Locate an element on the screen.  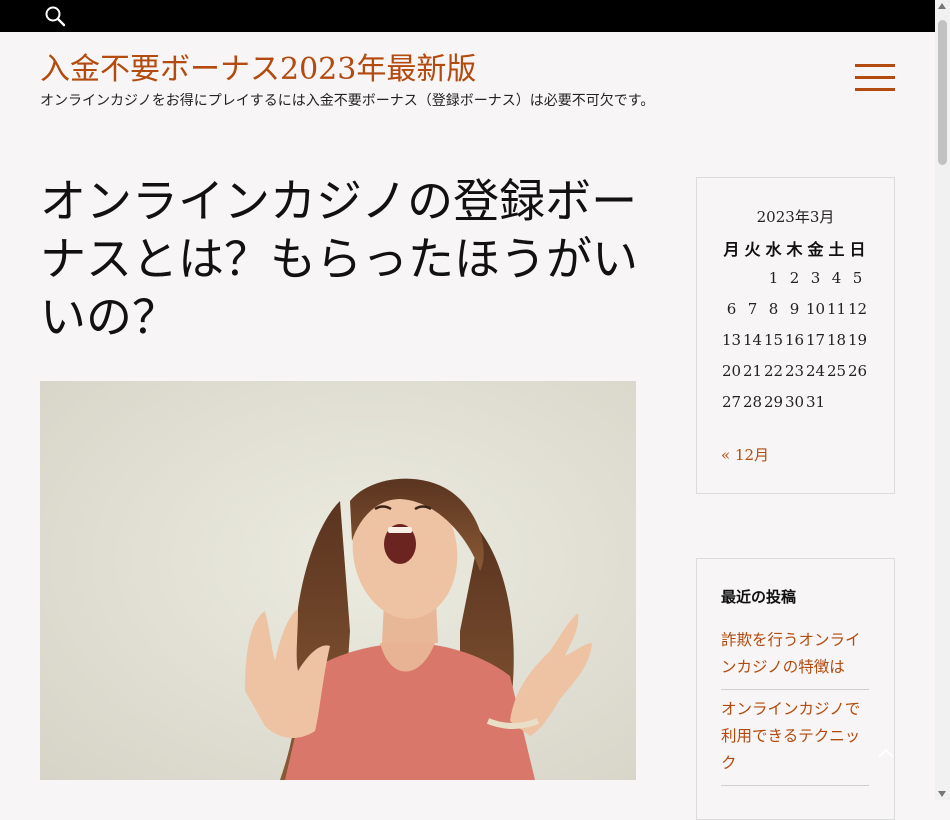
calendar-day: 9 is located at coordinates (794, 308).